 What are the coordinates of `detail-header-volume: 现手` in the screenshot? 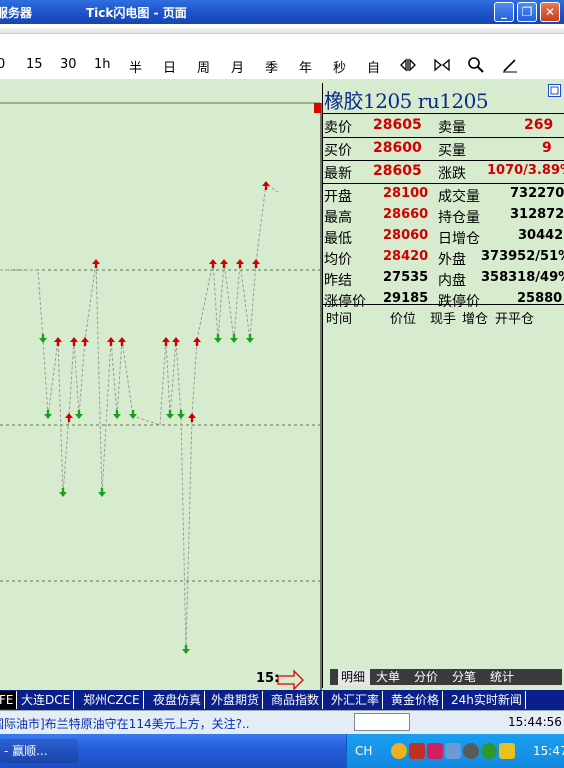 It's located at (443, 319).